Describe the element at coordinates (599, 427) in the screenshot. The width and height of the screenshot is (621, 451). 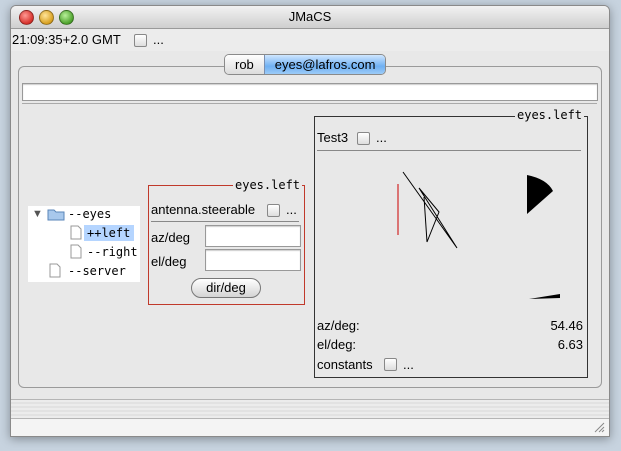
I see `resize-grip-icon` at that location.